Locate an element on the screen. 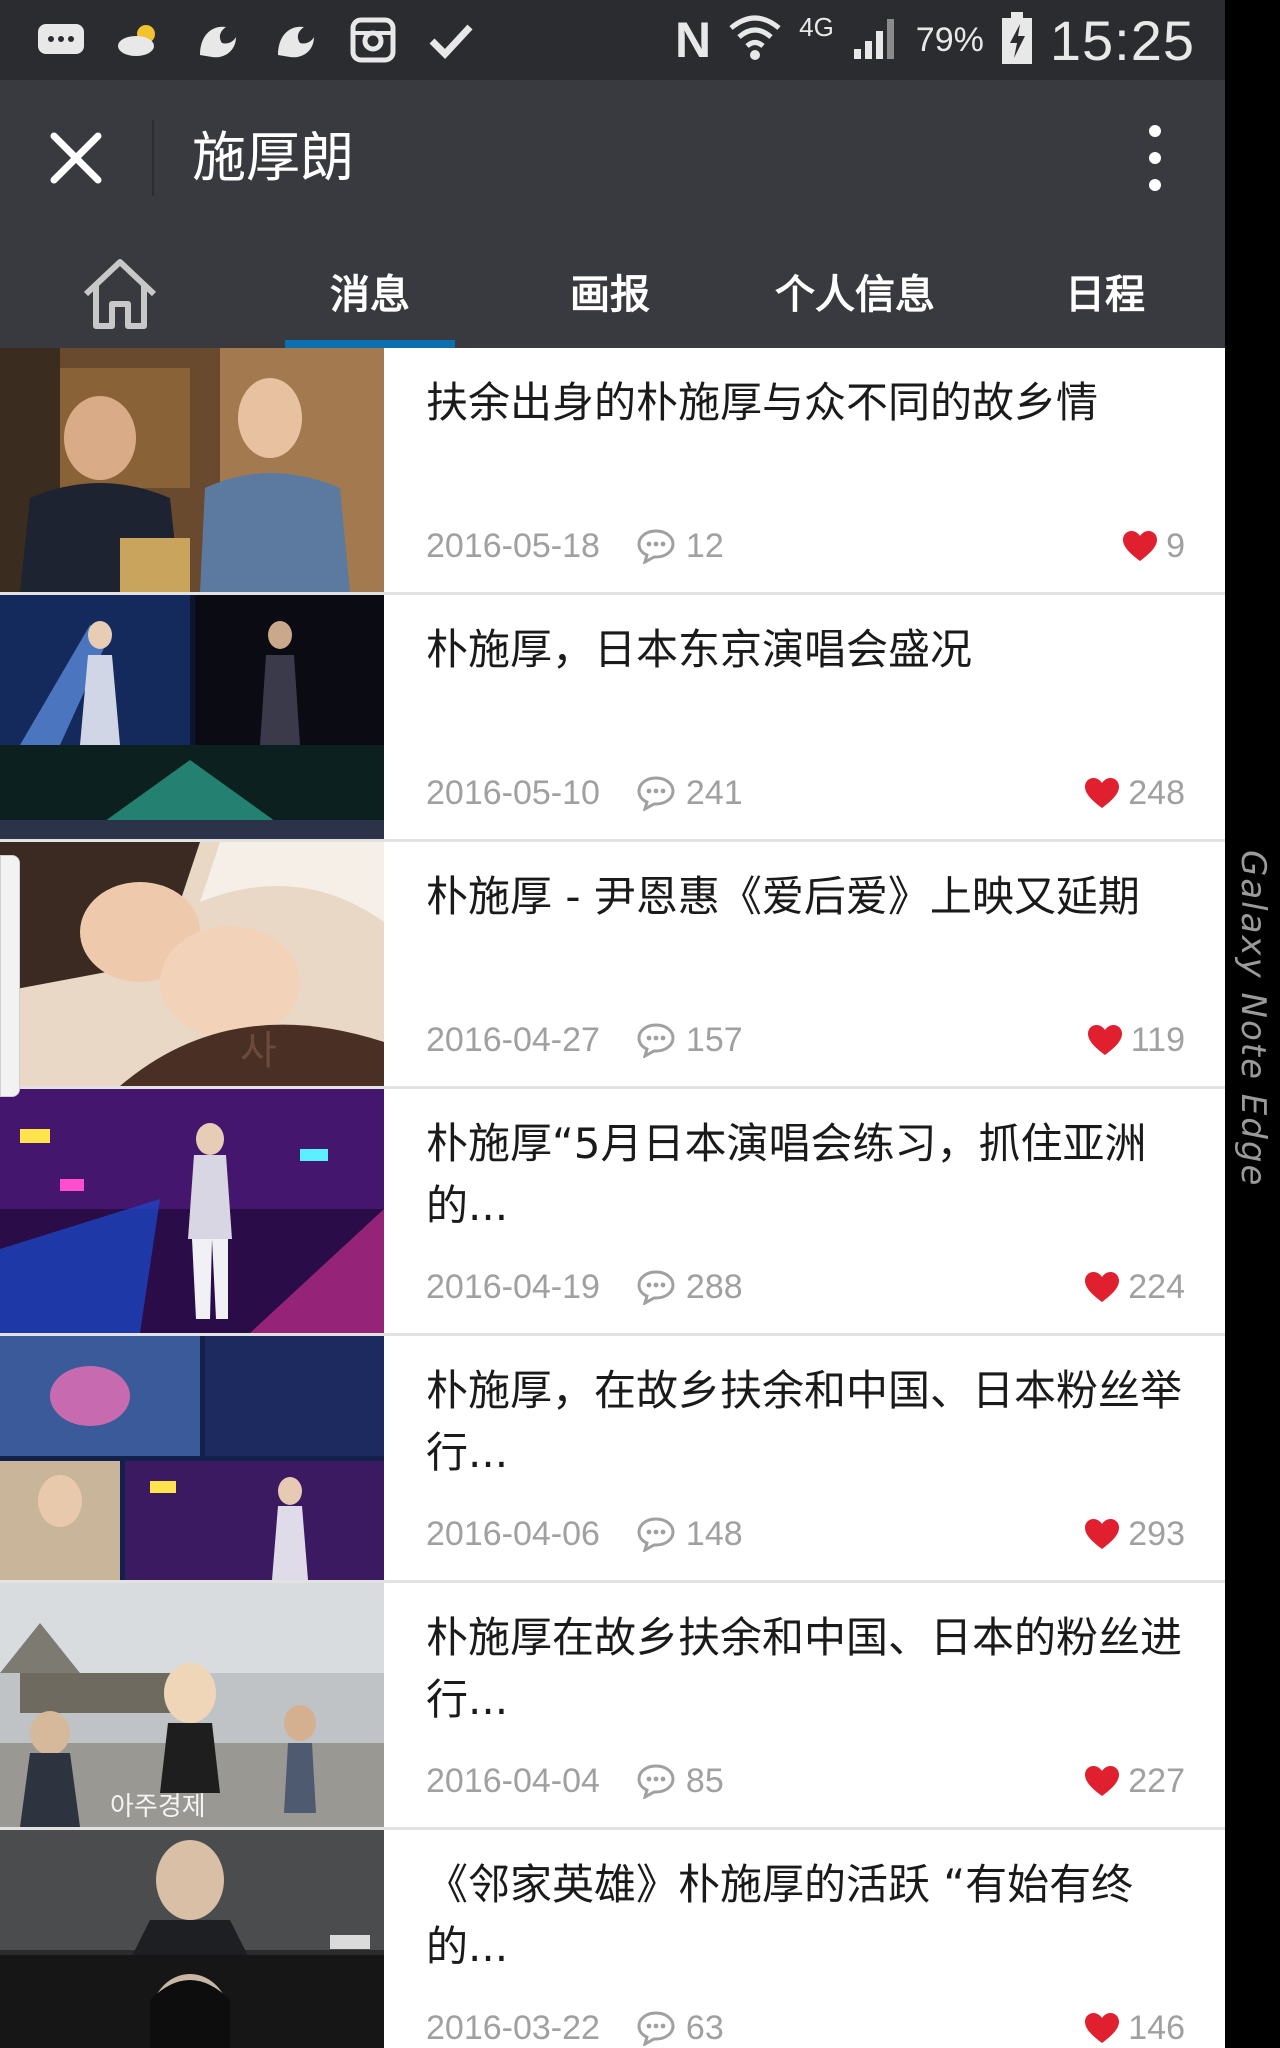 This screenshot has width=1280, height=2048. article-title: 朴施厚 - 尹恩惠《爱后爱》上映又延期 is located at coordinates (783, 896).